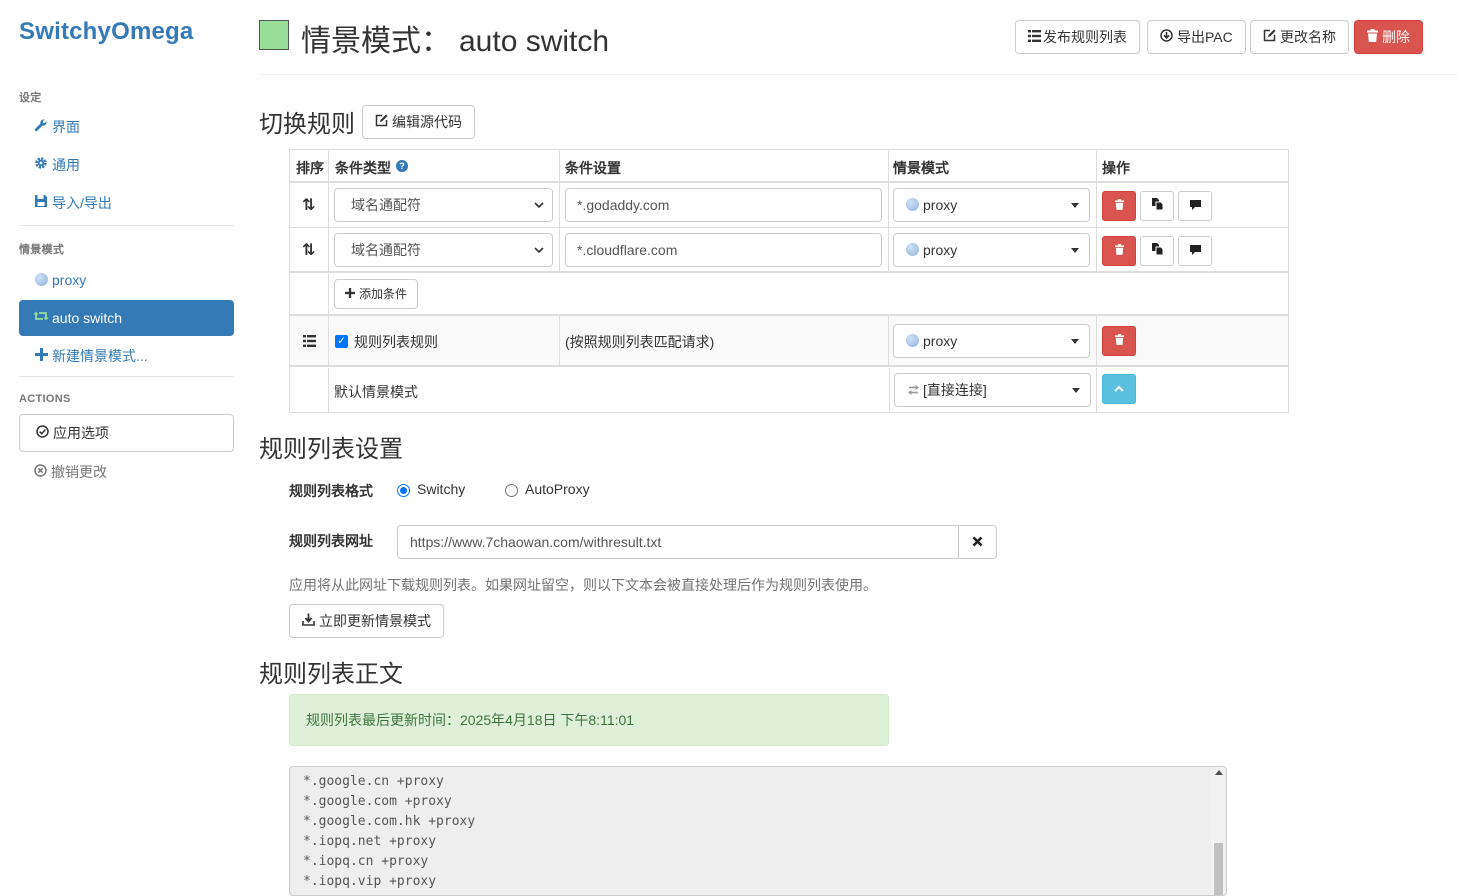 This screenshot has height=896, width=1458. I want to click on col-condition-type: 条件类型 ?, so click(444, 165).